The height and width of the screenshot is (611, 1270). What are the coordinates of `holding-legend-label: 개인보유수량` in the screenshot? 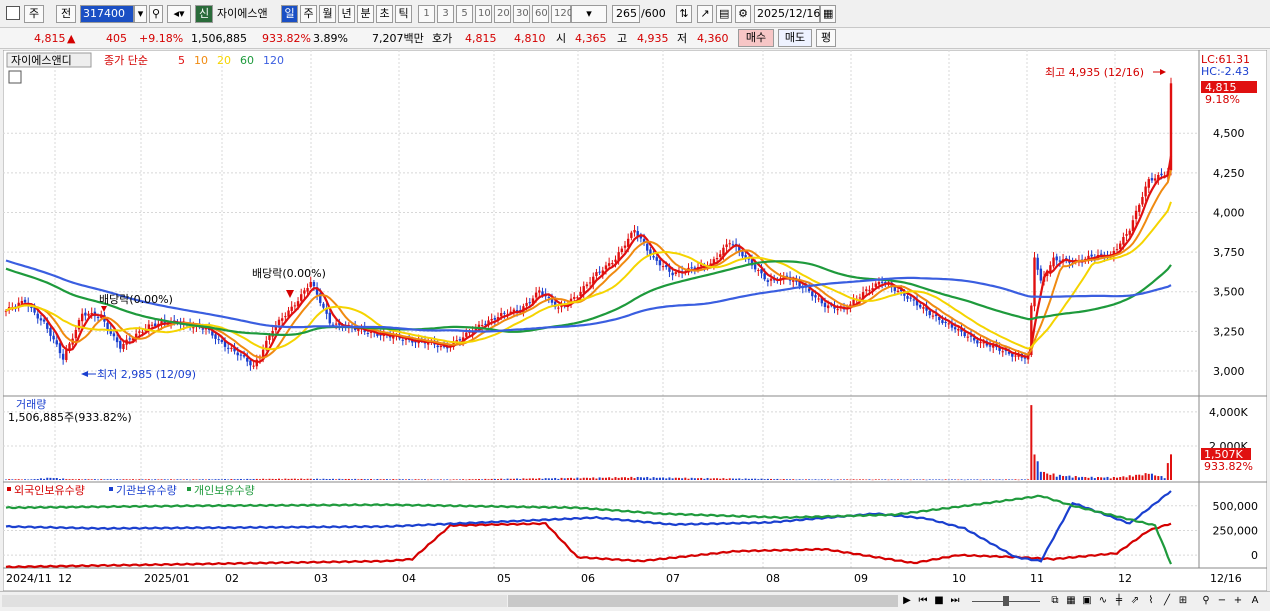 It's located at (224, 490).